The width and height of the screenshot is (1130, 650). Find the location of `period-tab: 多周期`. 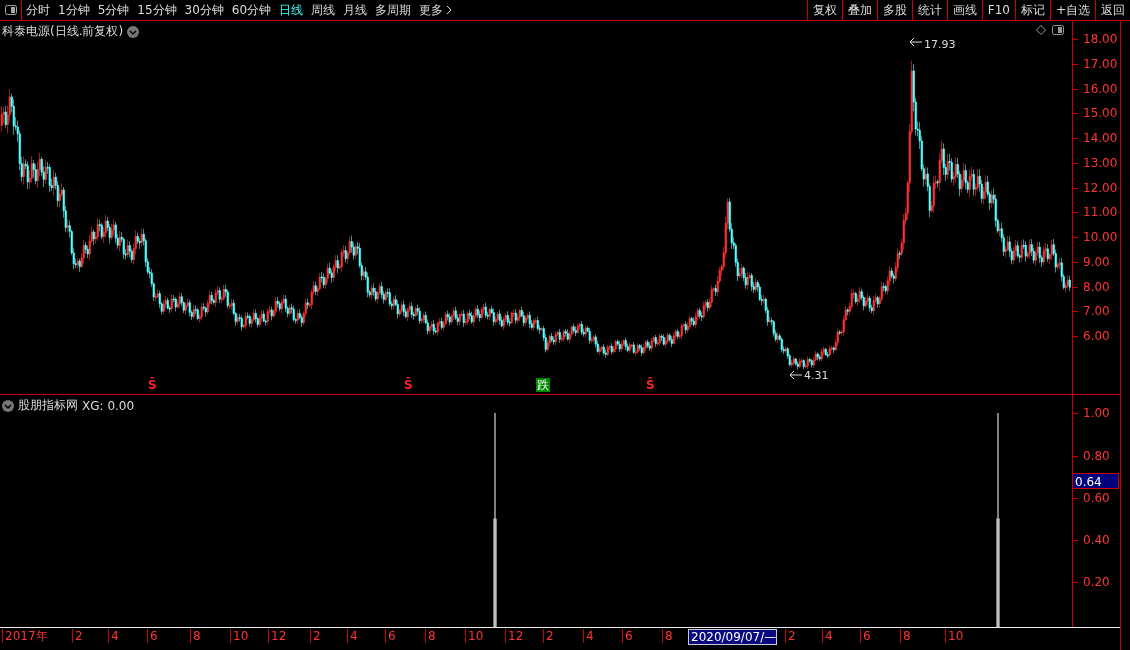

period-tab: 多周期 is located at coordinates (393, 10).